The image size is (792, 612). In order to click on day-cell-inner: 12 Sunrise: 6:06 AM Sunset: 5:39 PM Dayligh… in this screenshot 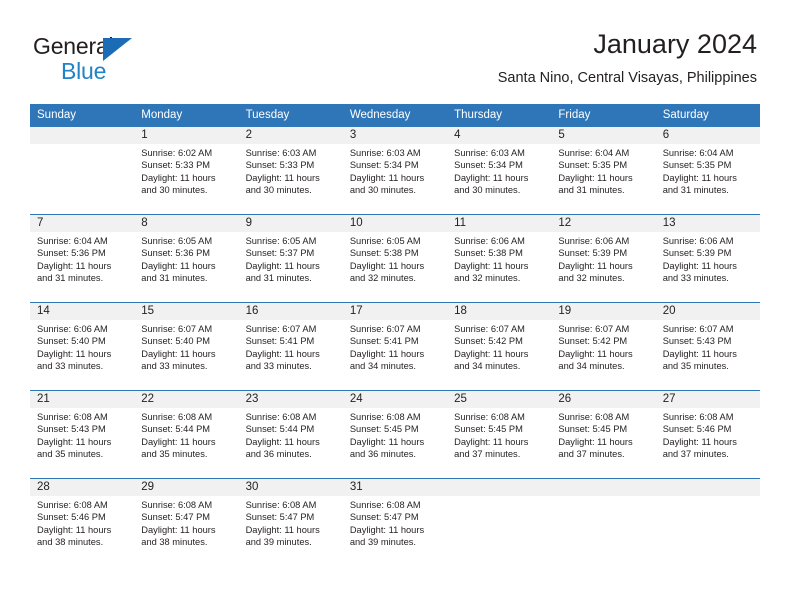, I will do `click(603, 258)`.